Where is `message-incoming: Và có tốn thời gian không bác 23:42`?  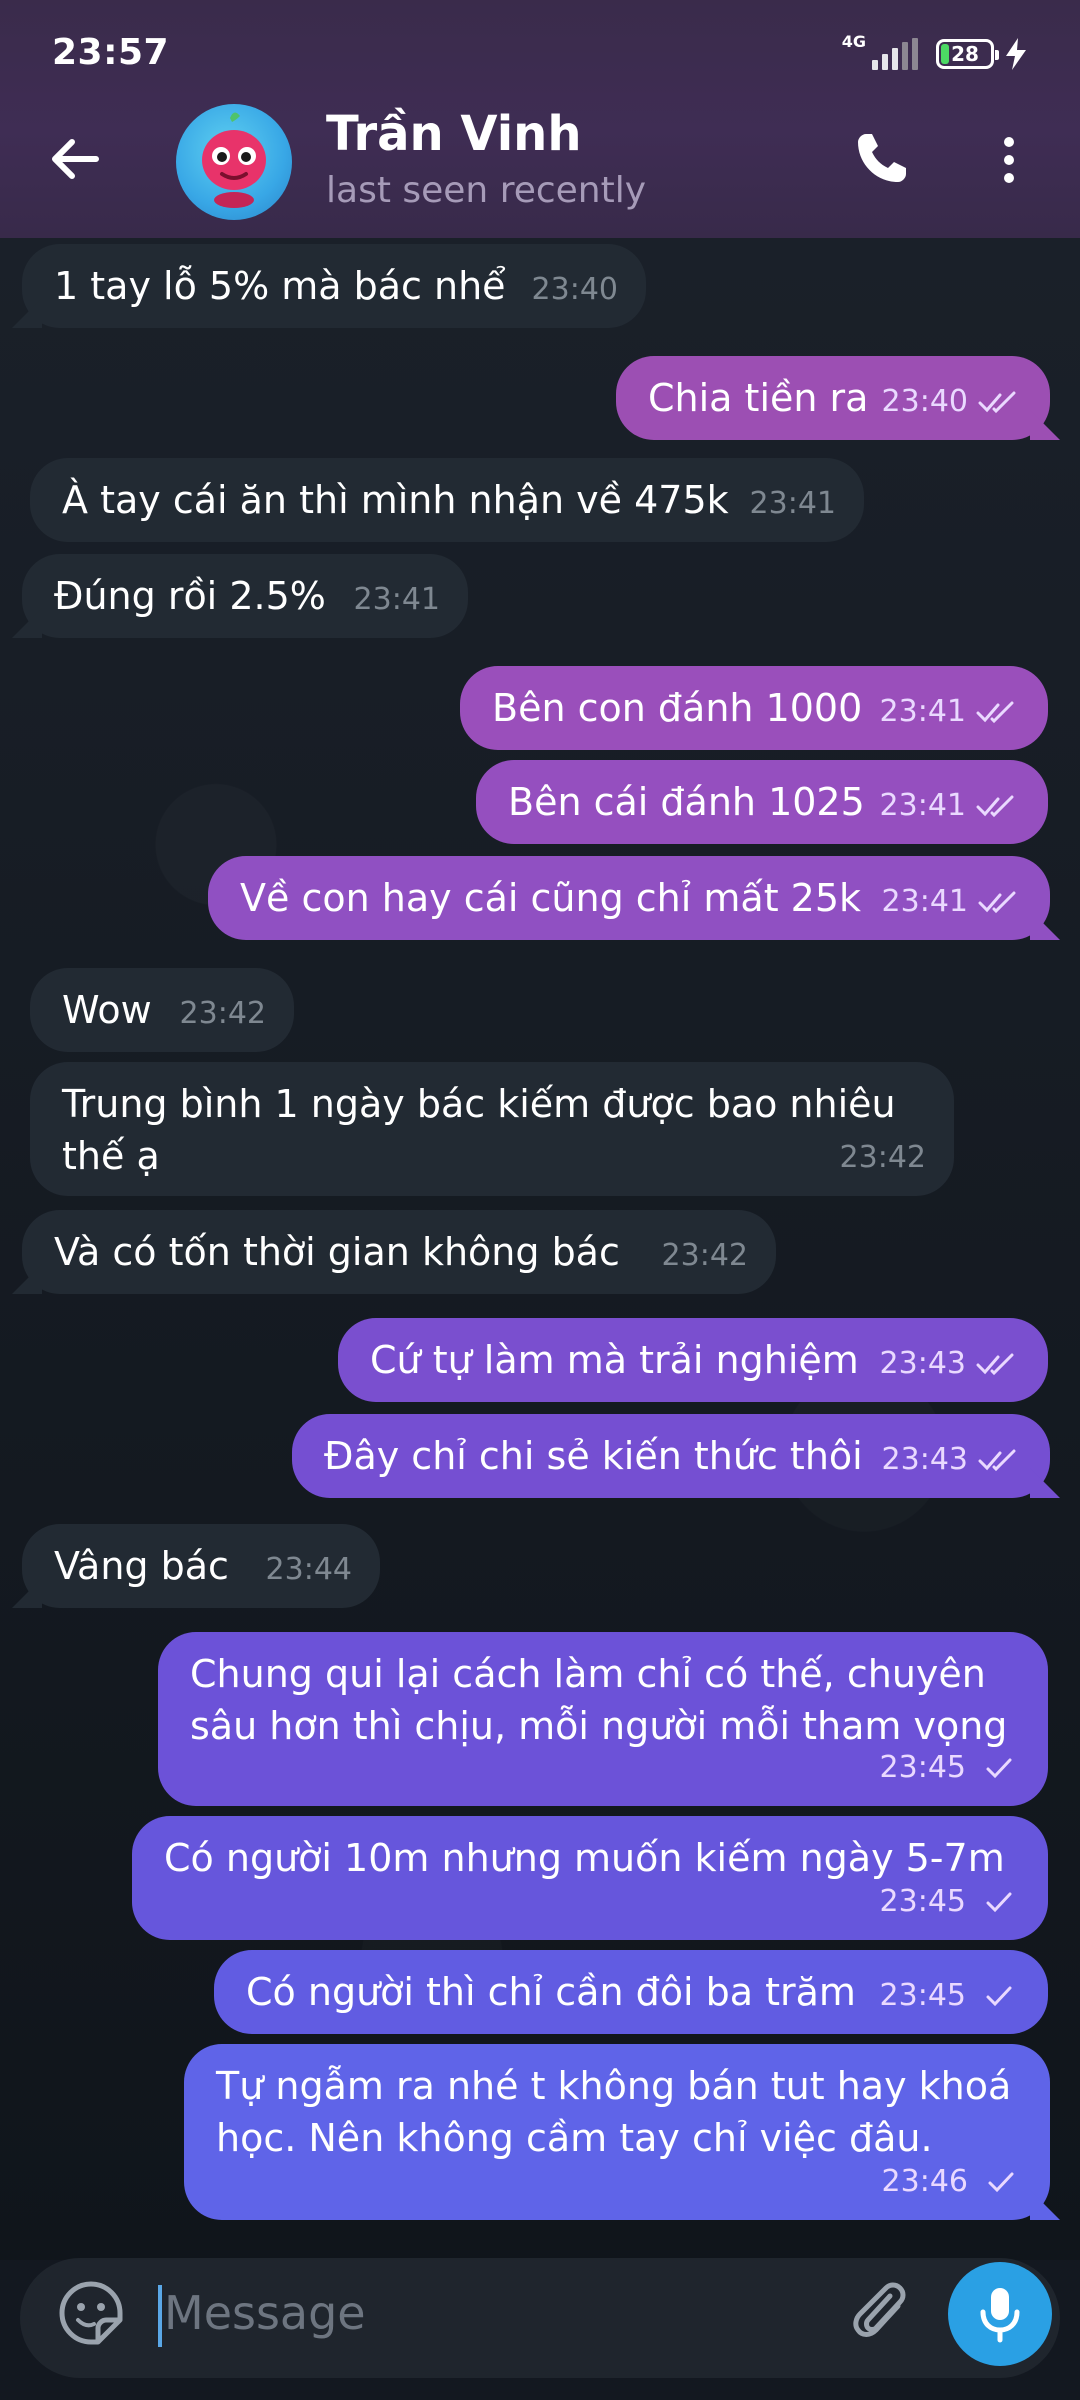 message-incoming: Và có tốn thời gian không bác 23:42 is located at coordinates (399, 1252).